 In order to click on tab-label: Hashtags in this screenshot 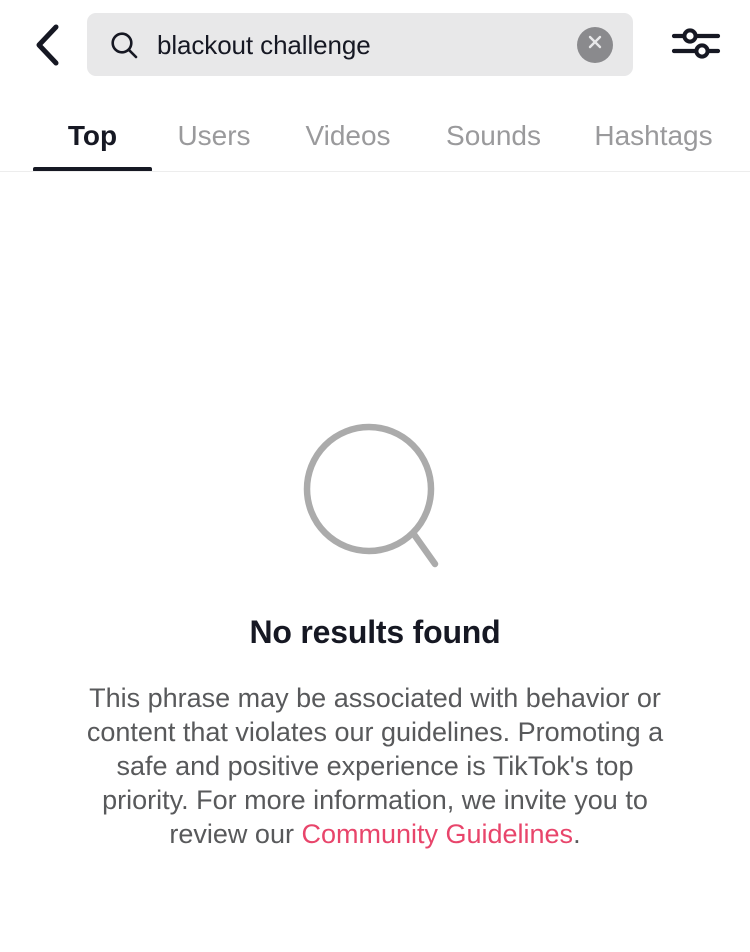, I will do `click(653, 135)`.